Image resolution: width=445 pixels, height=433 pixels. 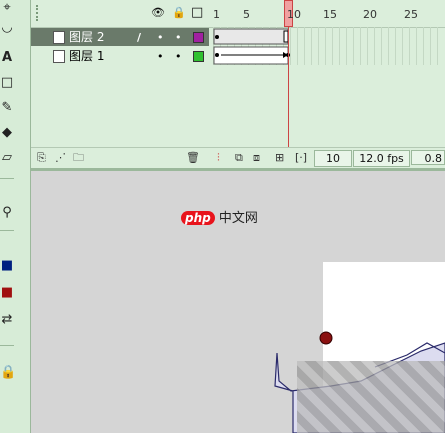 I want to click on subselect-tool-icon: ⌖, so click(x=7, y=8).